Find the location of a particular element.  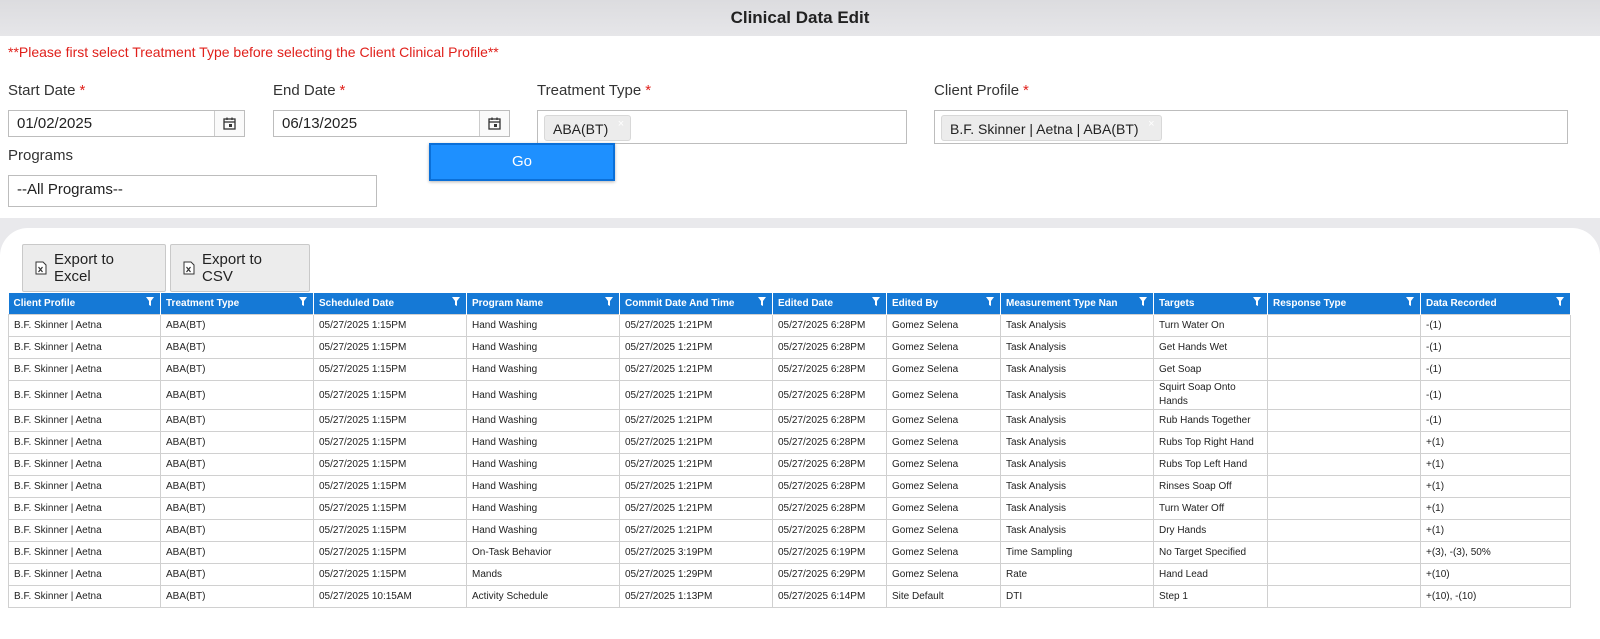

column-header: Data Recorded is located at coordinates (1495, 304).